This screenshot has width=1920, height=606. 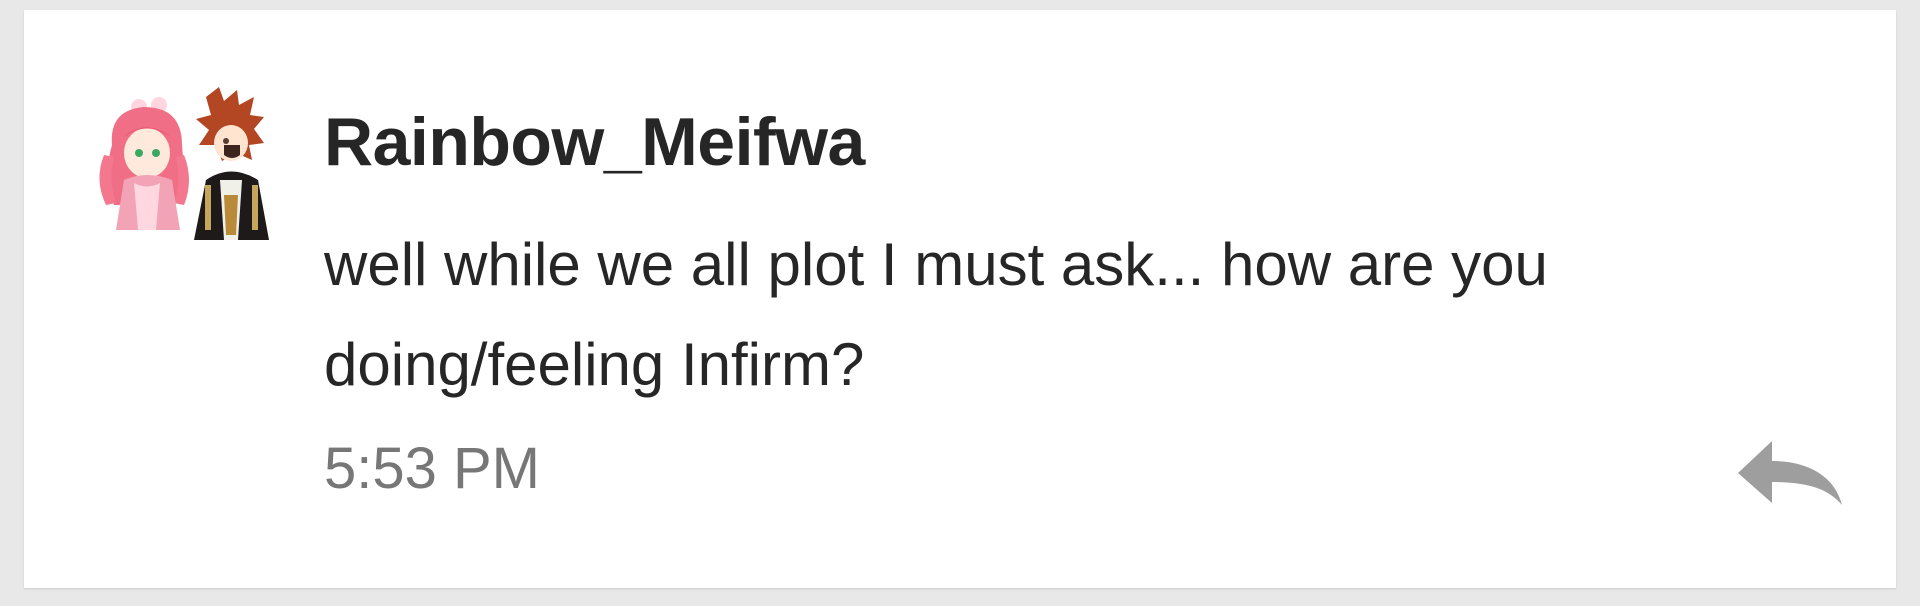 I want to click on reply-arrow-icon, so click(x=1790, y=473).